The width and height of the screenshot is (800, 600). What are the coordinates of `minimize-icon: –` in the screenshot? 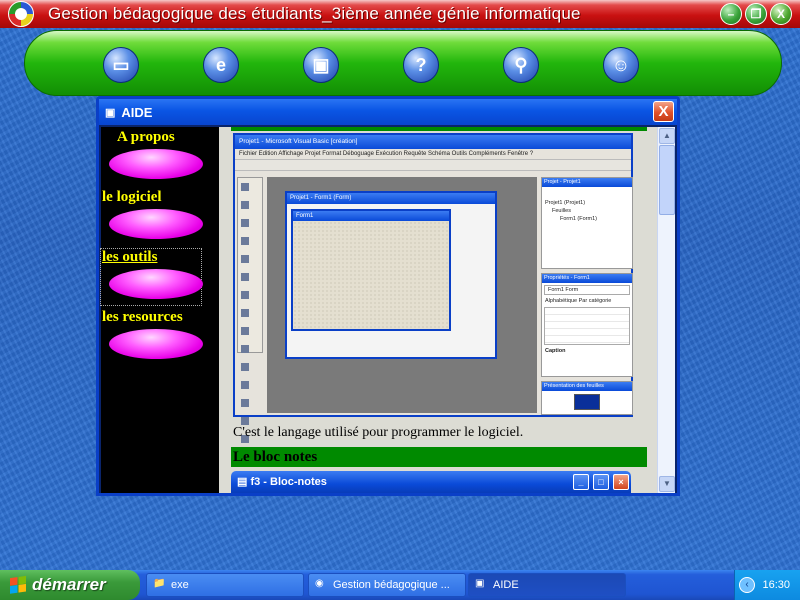 It's located at (731, 14).